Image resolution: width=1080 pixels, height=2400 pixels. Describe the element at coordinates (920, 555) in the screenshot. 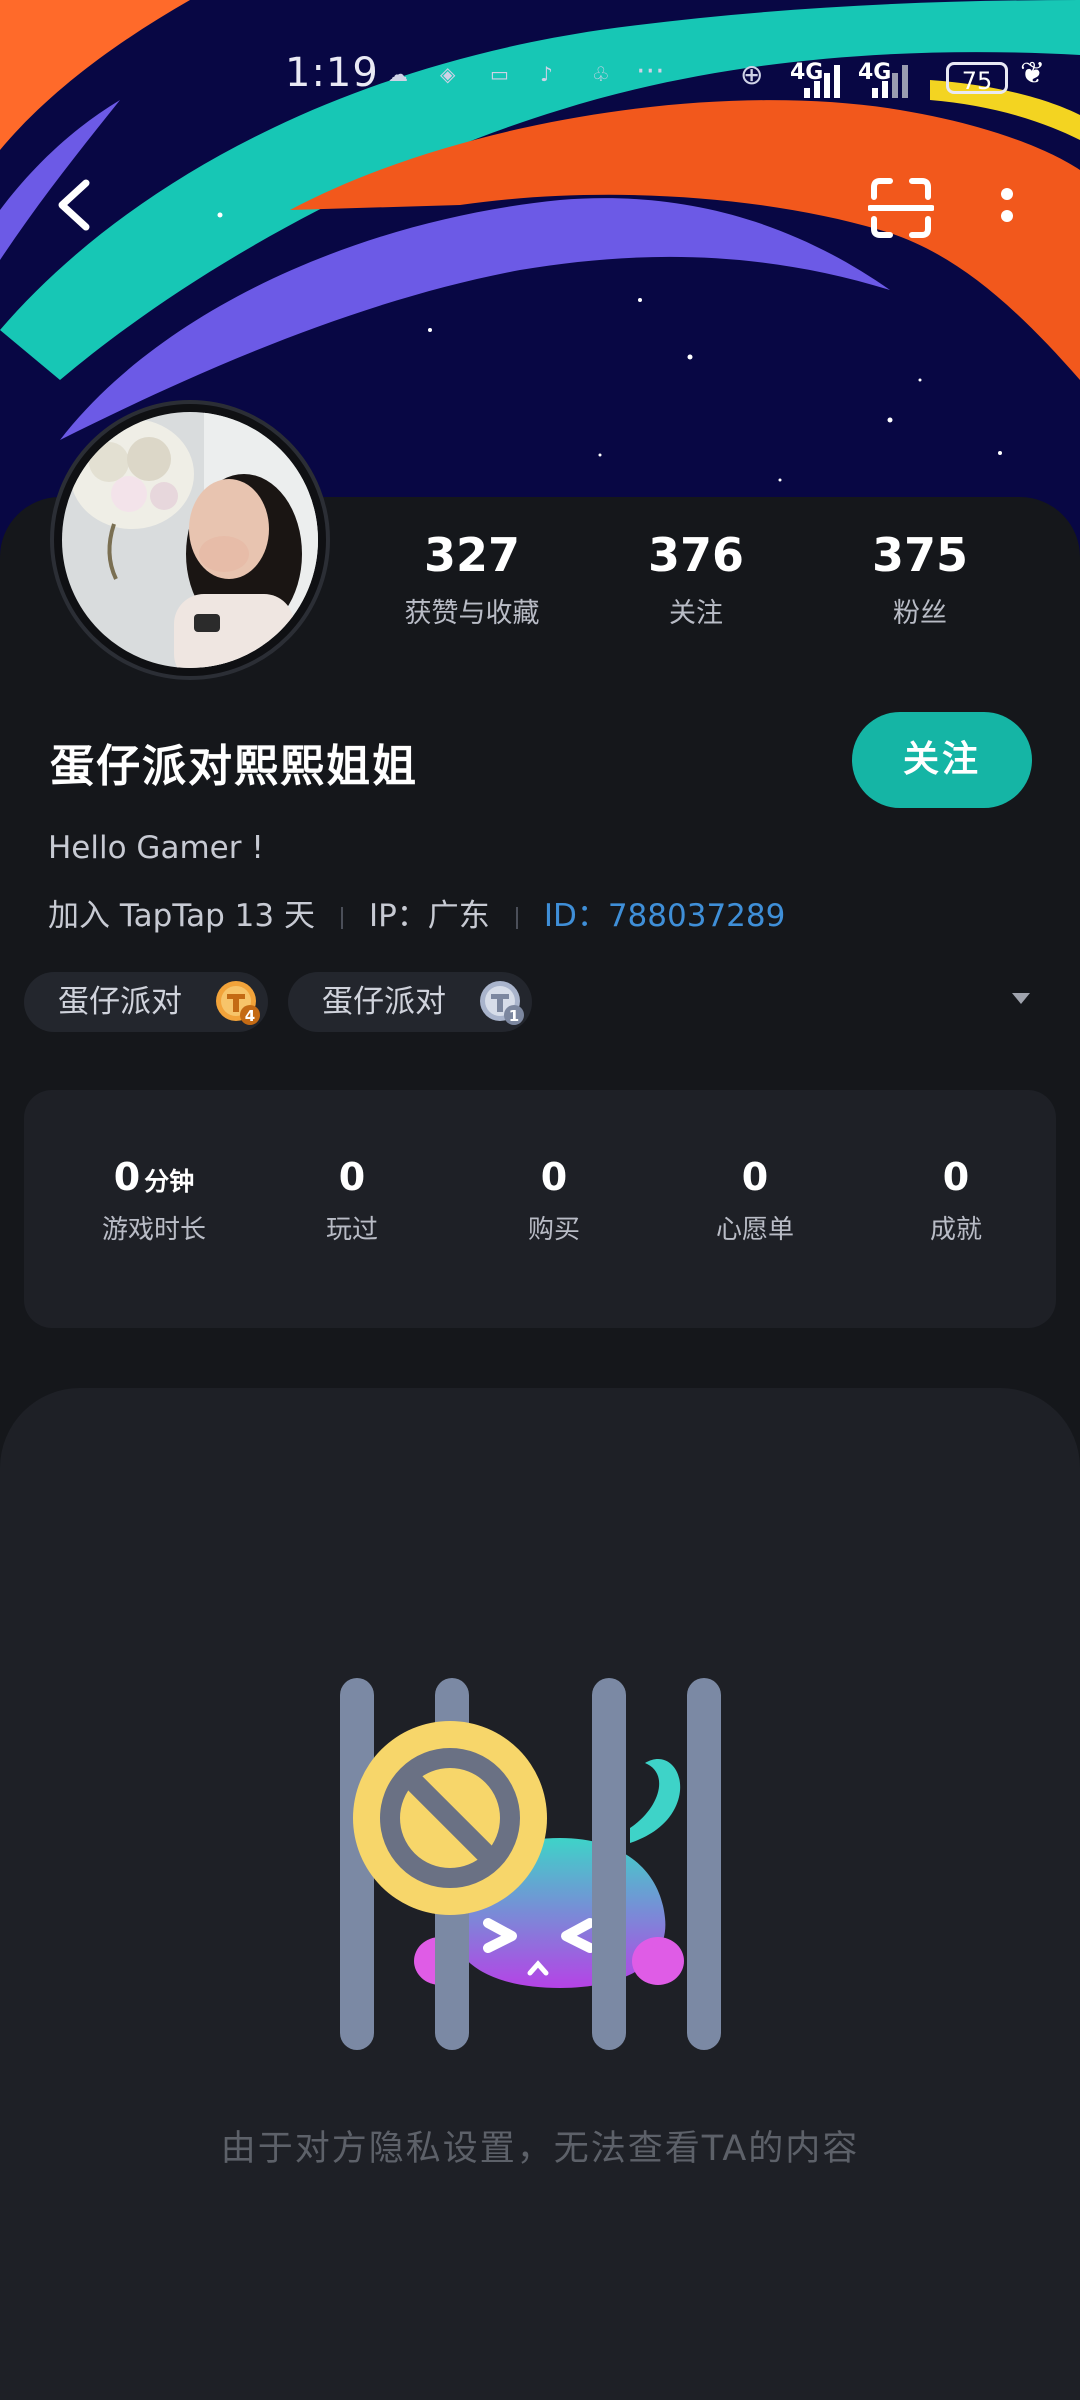

I see `stat-value: 375` at that location.